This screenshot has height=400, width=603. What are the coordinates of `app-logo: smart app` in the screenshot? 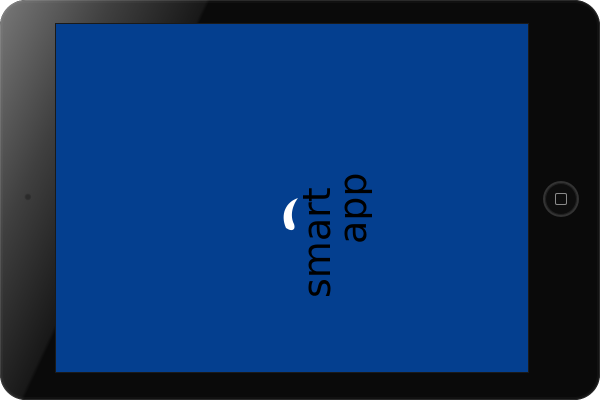 It's located at (322, 230).